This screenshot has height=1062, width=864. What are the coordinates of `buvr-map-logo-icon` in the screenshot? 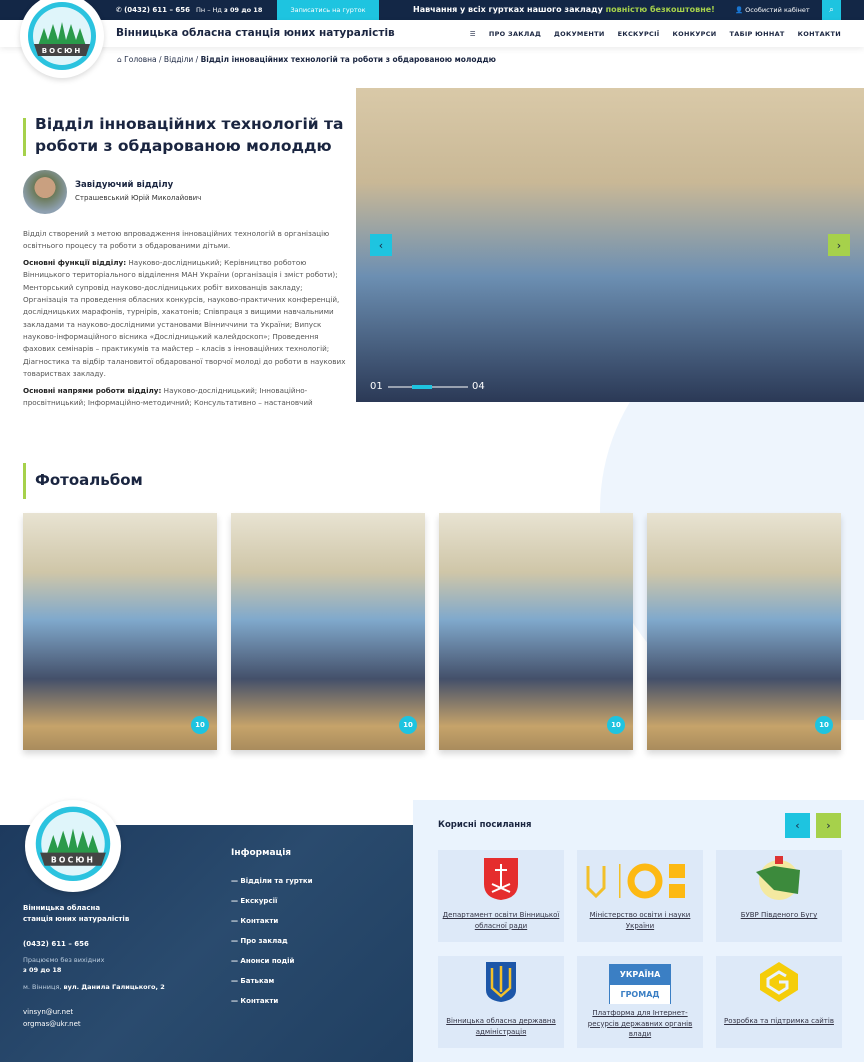 It's located at (778, 878).